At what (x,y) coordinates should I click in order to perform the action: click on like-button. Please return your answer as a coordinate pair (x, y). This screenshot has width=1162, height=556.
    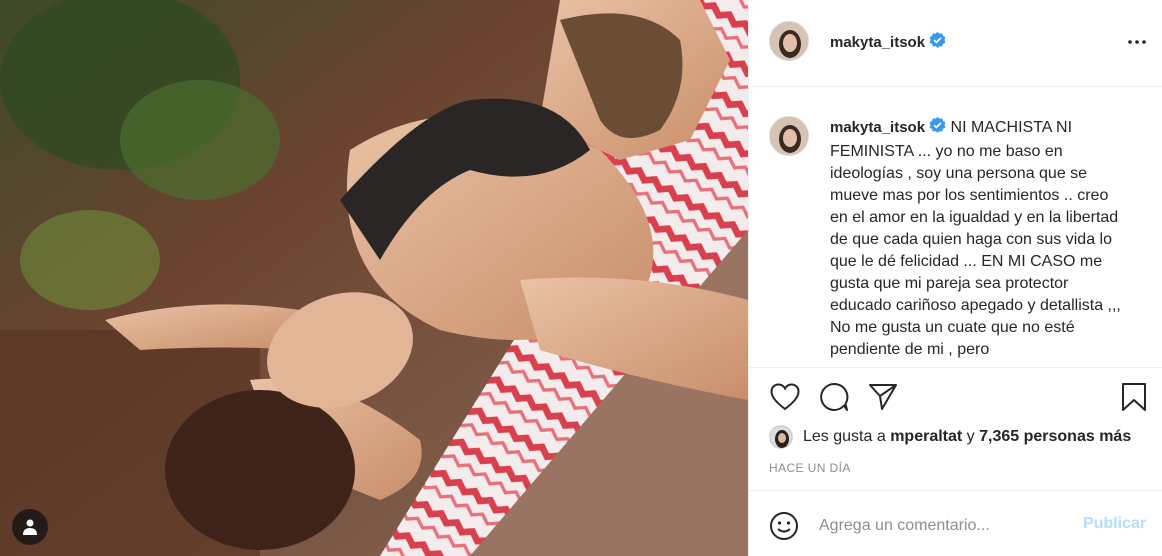
    Looking at the image, I should click on (785, 397).